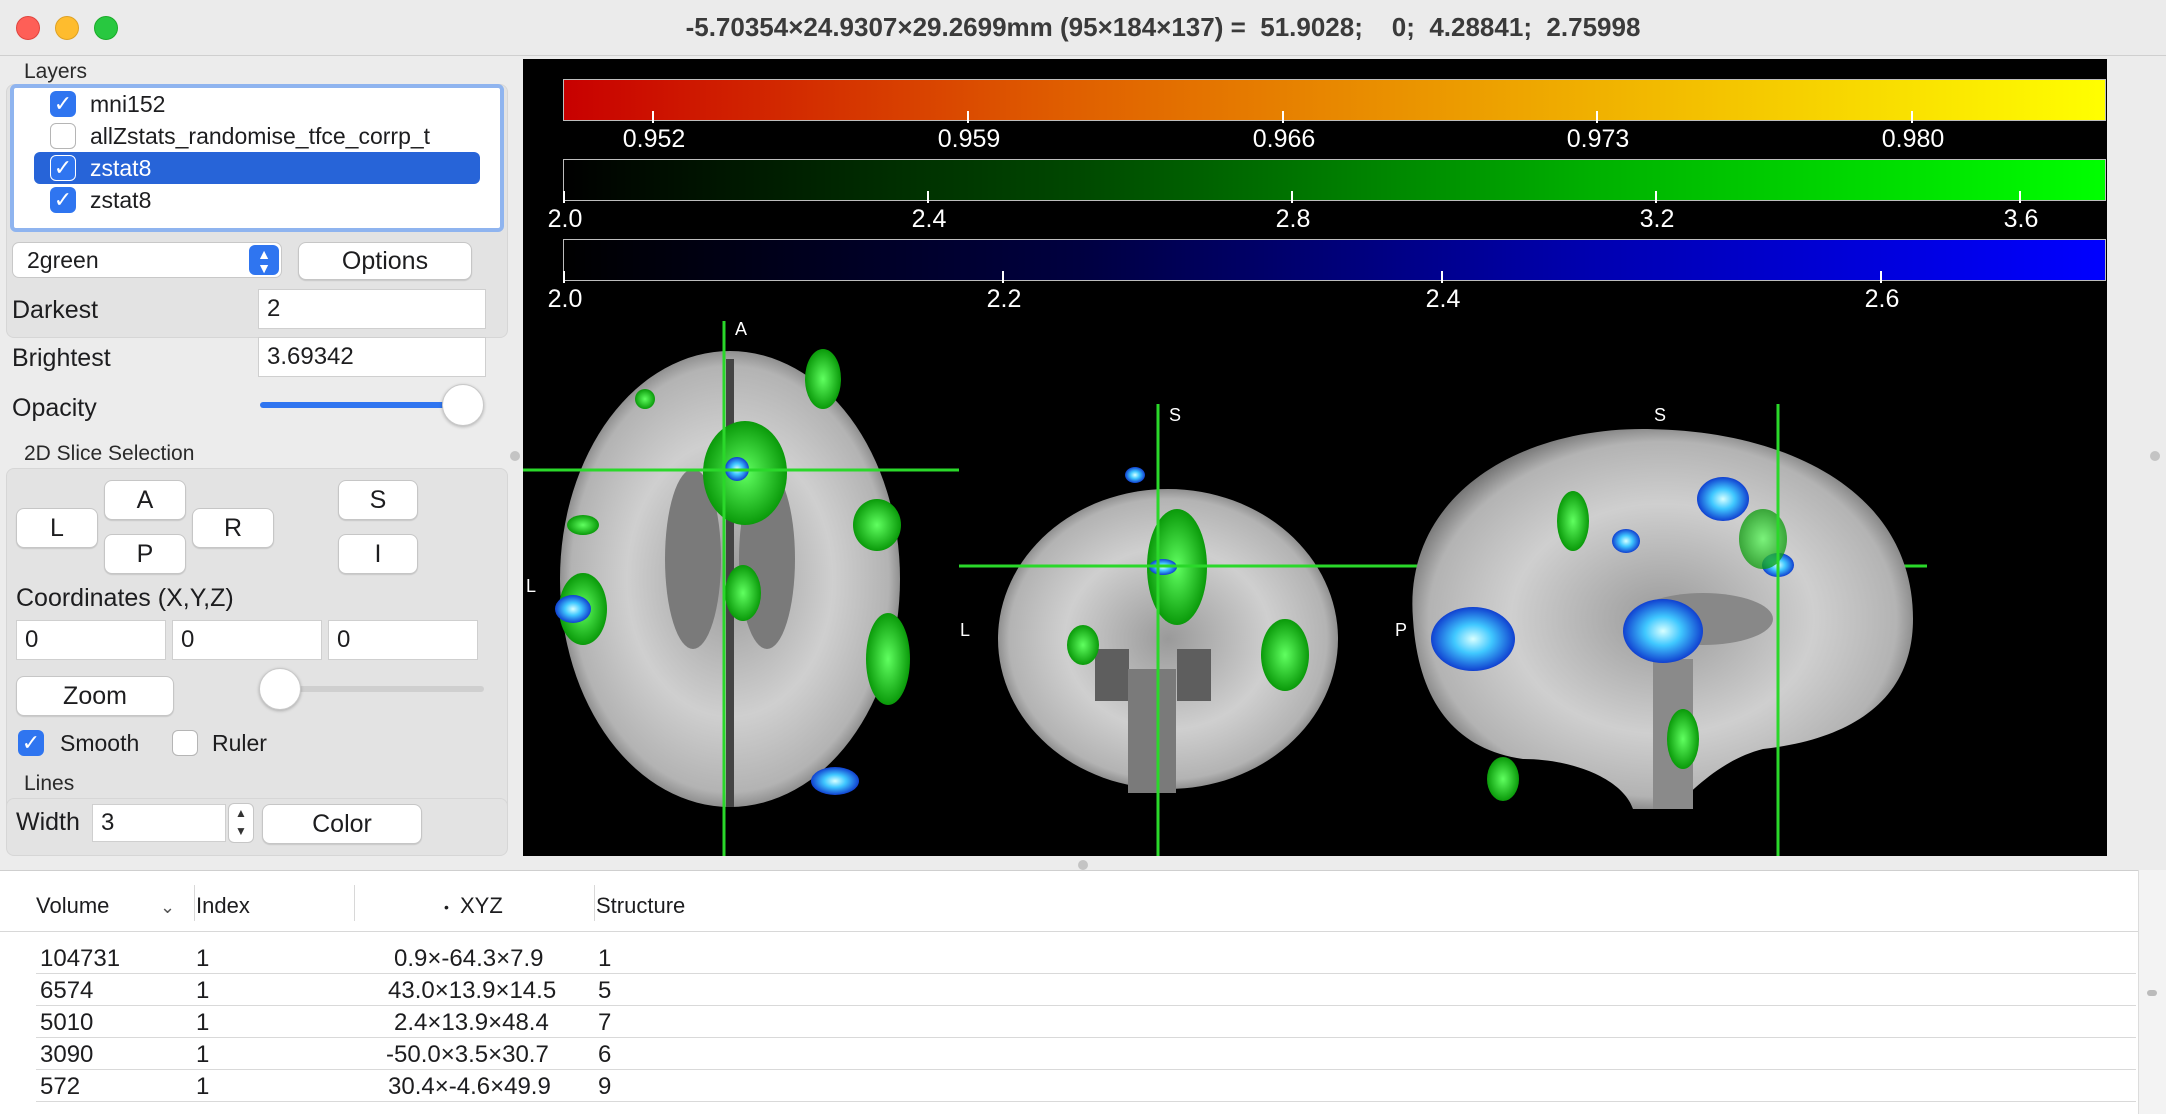  Describe the element at coordinates (1194, 675) in the screenshot. I see `ventricle-right` at that location.